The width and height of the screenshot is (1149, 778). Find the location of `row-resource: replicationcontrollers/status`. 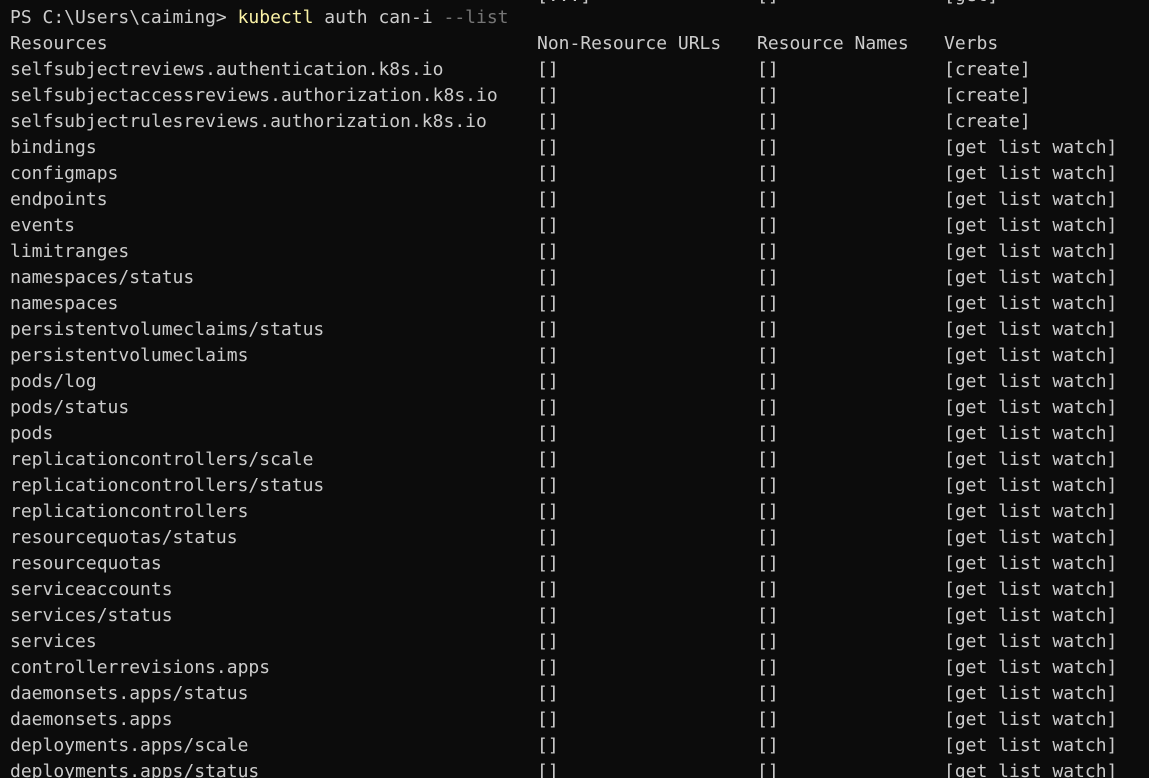

row-resource: replicationcontrollers/status is located at coordinates (167, 485).